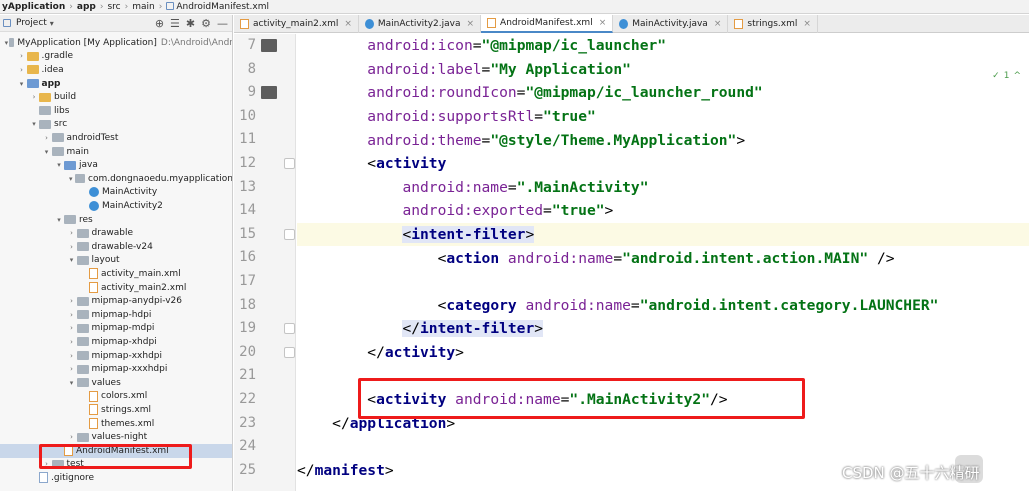 The height and width of the screenshot is (491, 1029). Describe the element at coordinates (402, 69) in the screenshot. I see `code-token: android:` at that location.